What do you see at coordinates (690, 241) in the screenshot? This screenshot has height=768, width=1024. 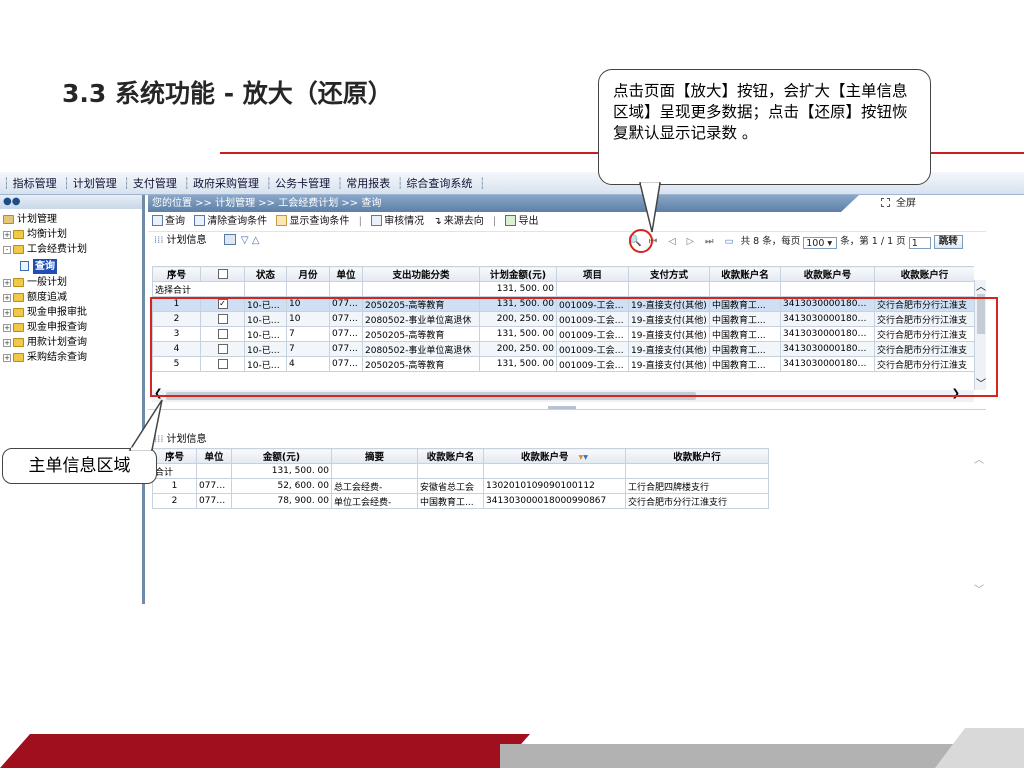 I see `next-page-button: ▷` at bounding box center [690, 241].